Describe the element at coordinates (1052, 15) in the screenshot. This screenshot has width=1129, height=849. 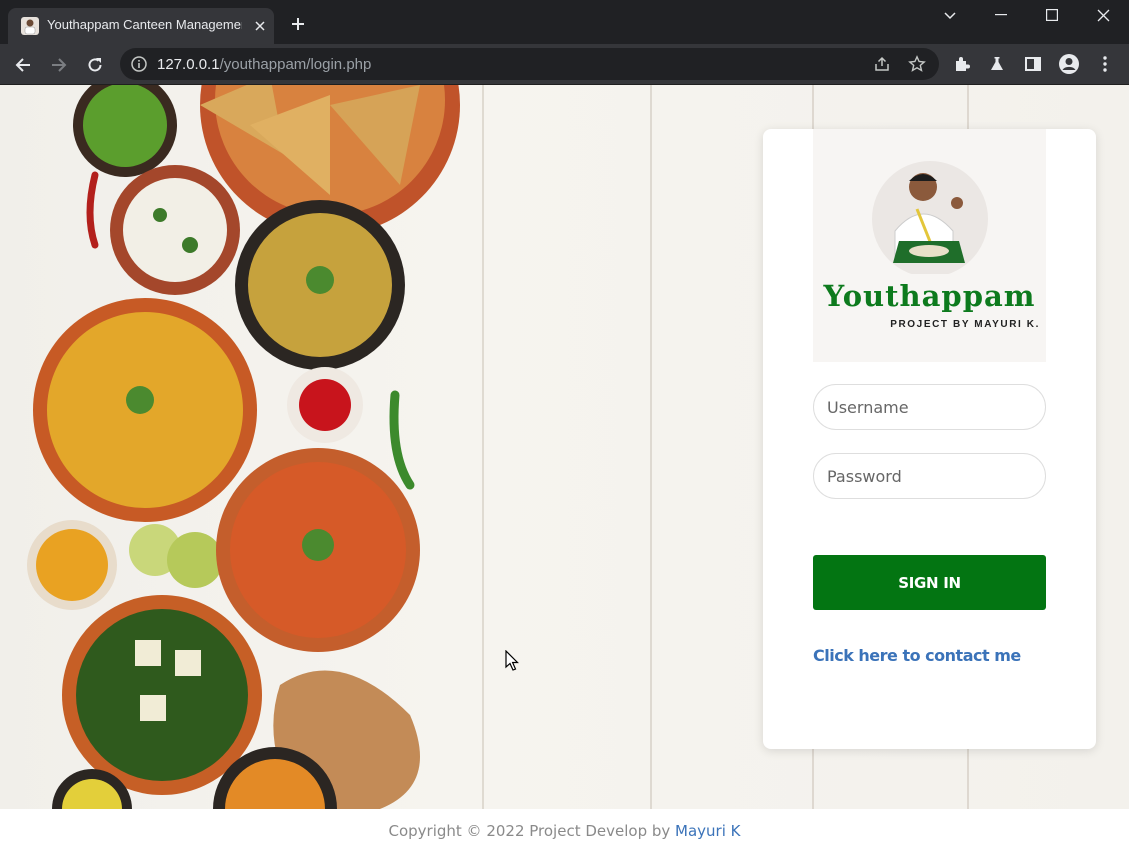
I see `maximize-icon` at that location.